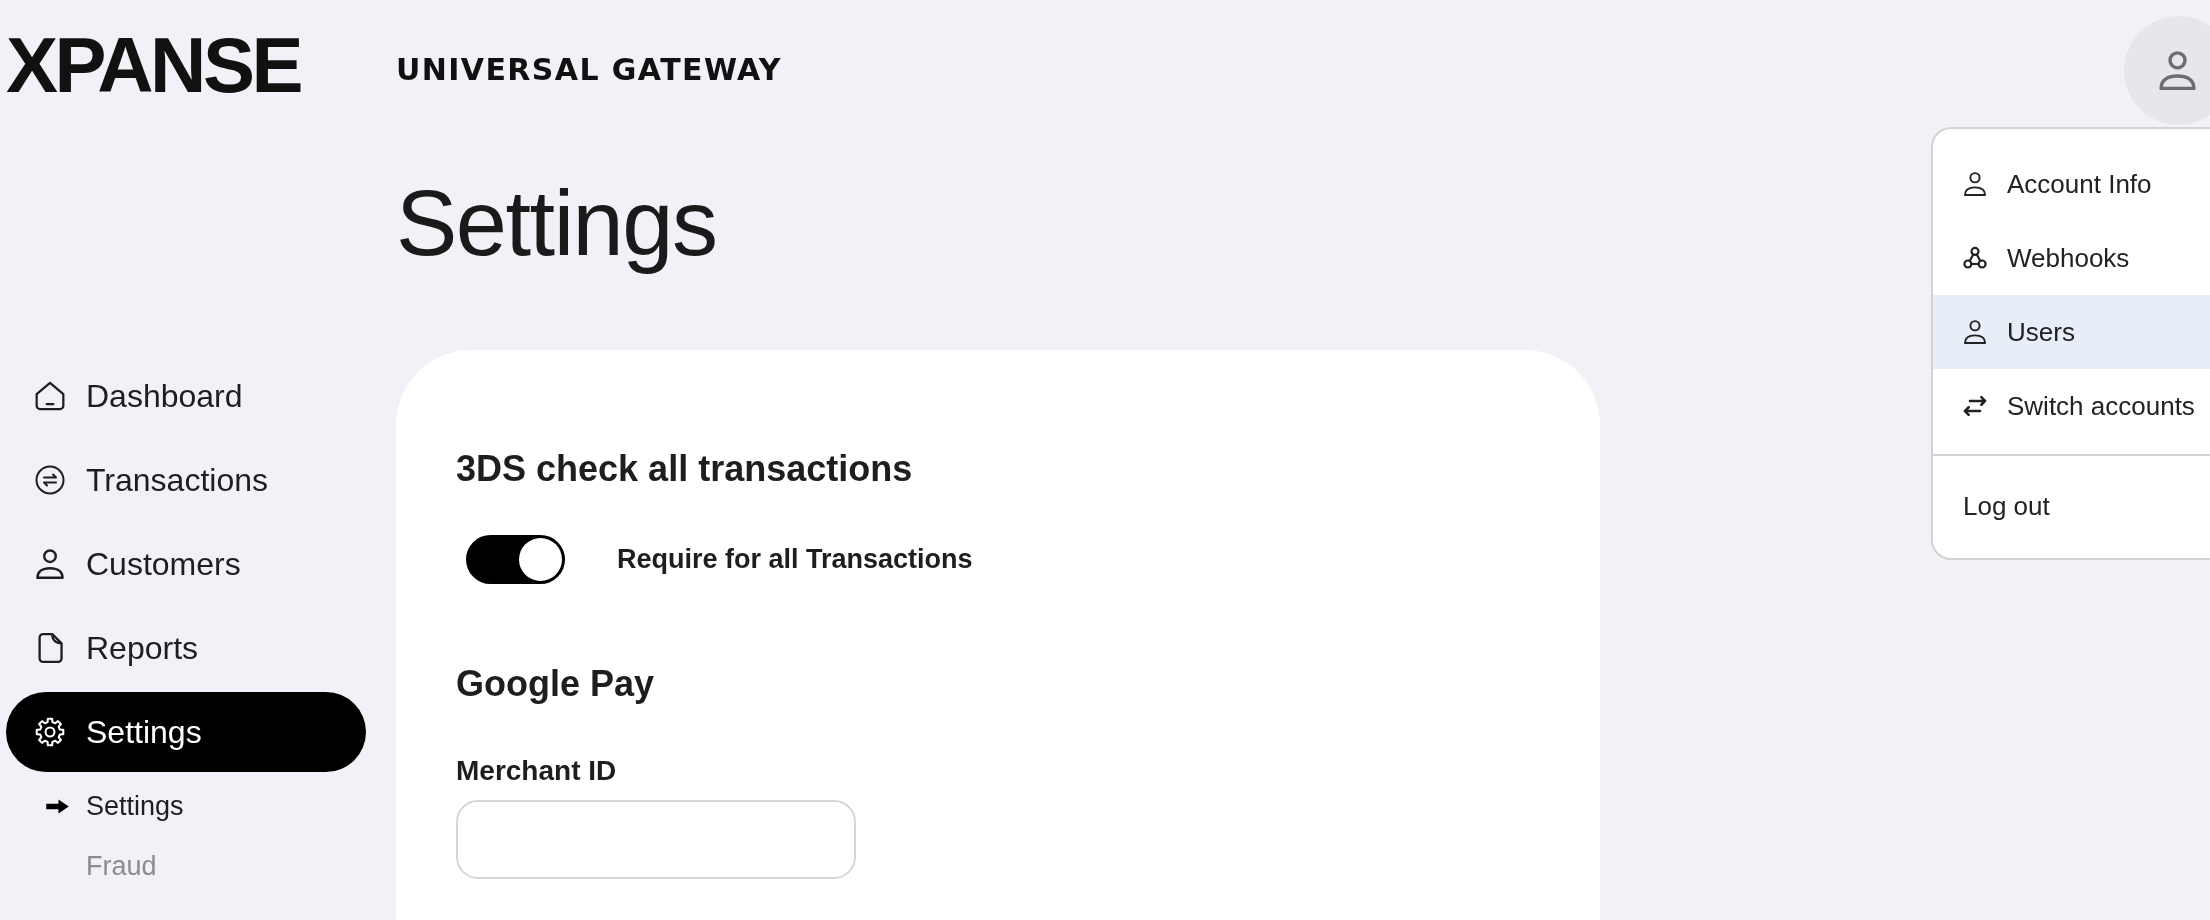 The height and width of the screenshot is (920, 2210). What do you see at coordinates (186, 806) in the screenshot?
I see `sidebar-subitem: Settings` at bounding box center [186, 806].